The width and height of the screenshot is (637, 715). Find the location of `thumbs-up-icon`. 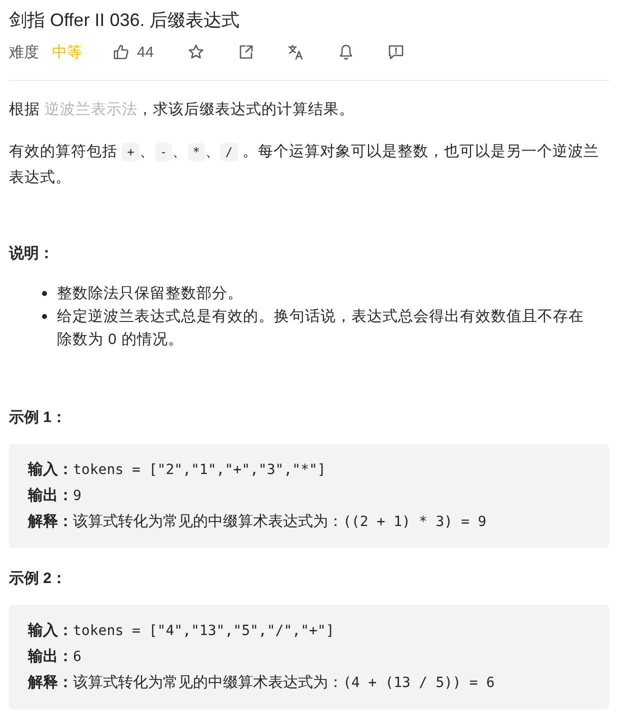

thumbs-up-icon is located at coordinates (121, 52).